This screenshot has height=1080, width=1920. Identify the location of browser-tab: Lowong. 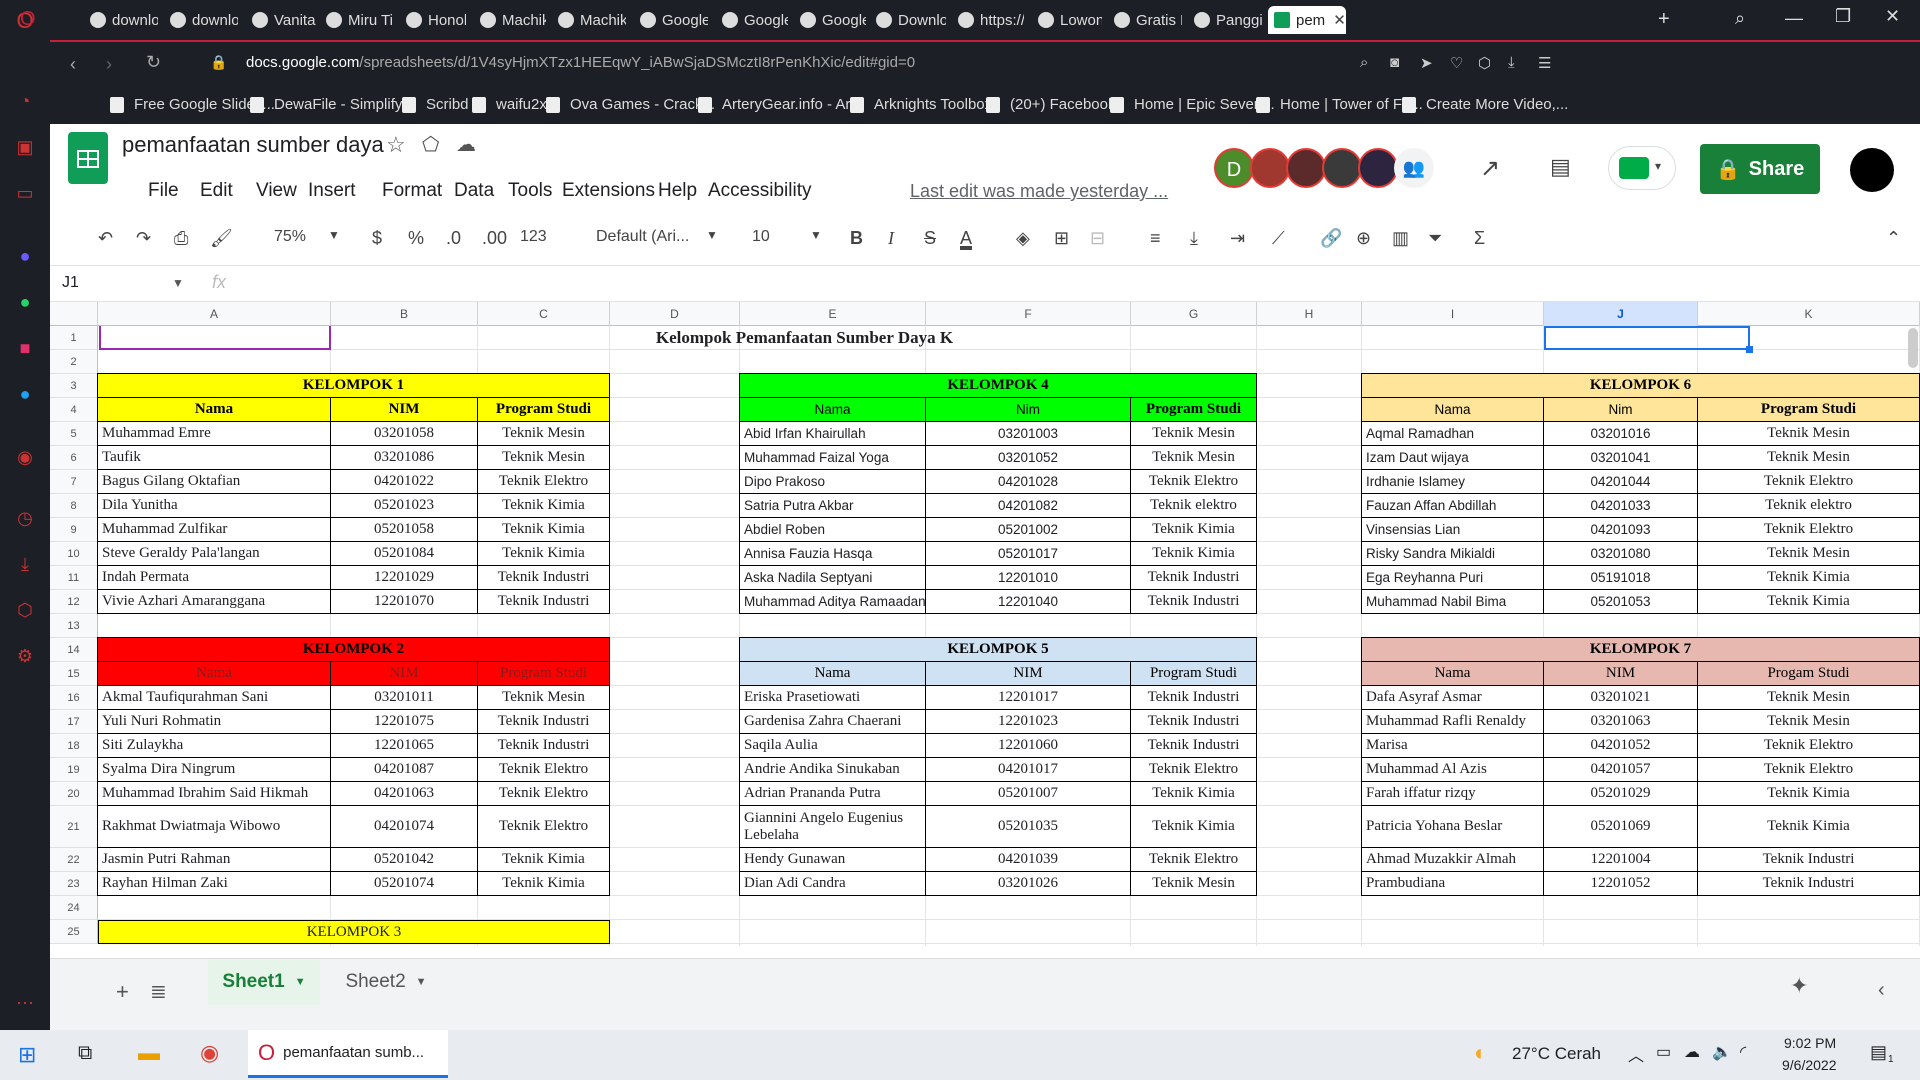
(1067, 20).